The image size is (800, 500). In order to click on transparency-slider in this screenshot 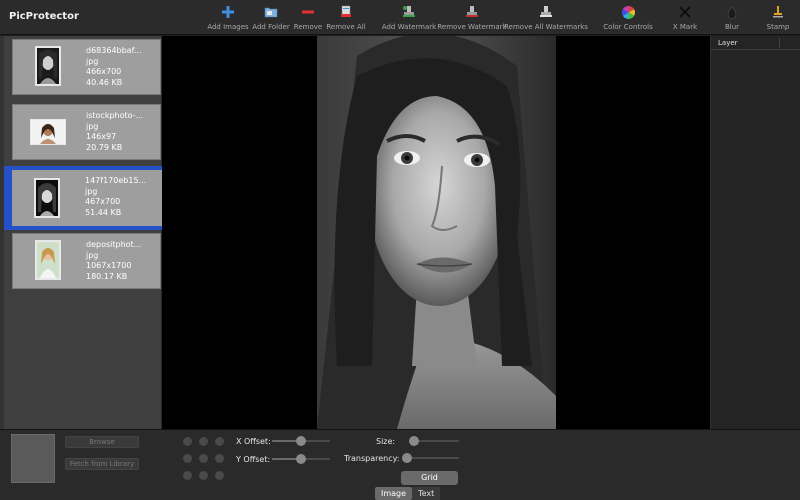, I will do `click(430, 458)`.